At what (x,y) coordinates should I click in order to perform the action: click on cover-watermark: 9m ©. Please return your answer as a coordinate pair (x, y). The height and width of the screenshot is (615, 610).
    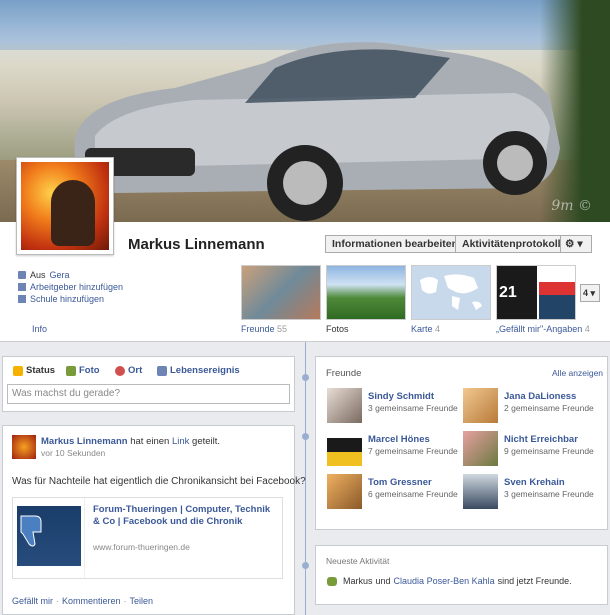
    Looking at the image, I should click on (571, 206).